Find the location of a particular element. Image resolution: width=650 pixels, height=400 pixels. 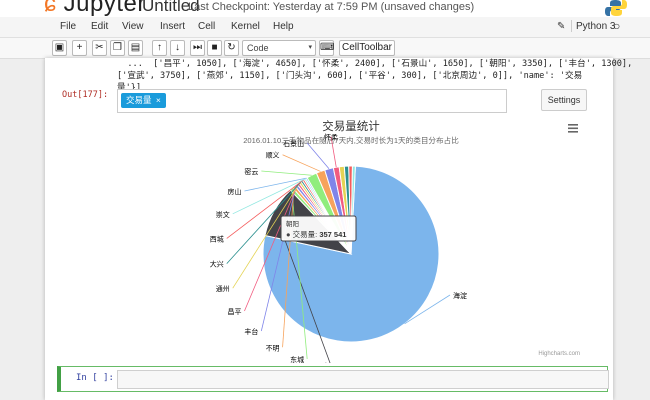

input-cell: In [ ]: is located at coordinates (333, 379).